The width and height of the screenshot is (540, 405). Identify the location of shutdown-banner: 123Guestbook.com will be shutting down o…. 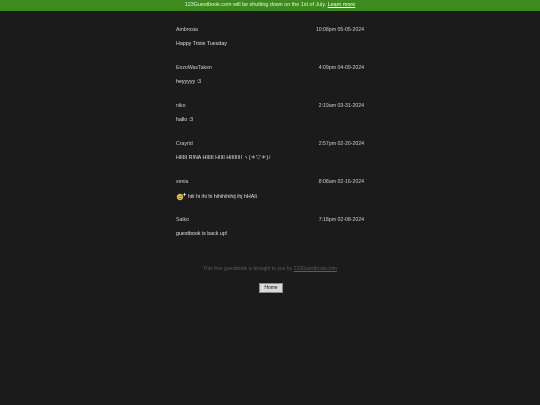
(270, 5).